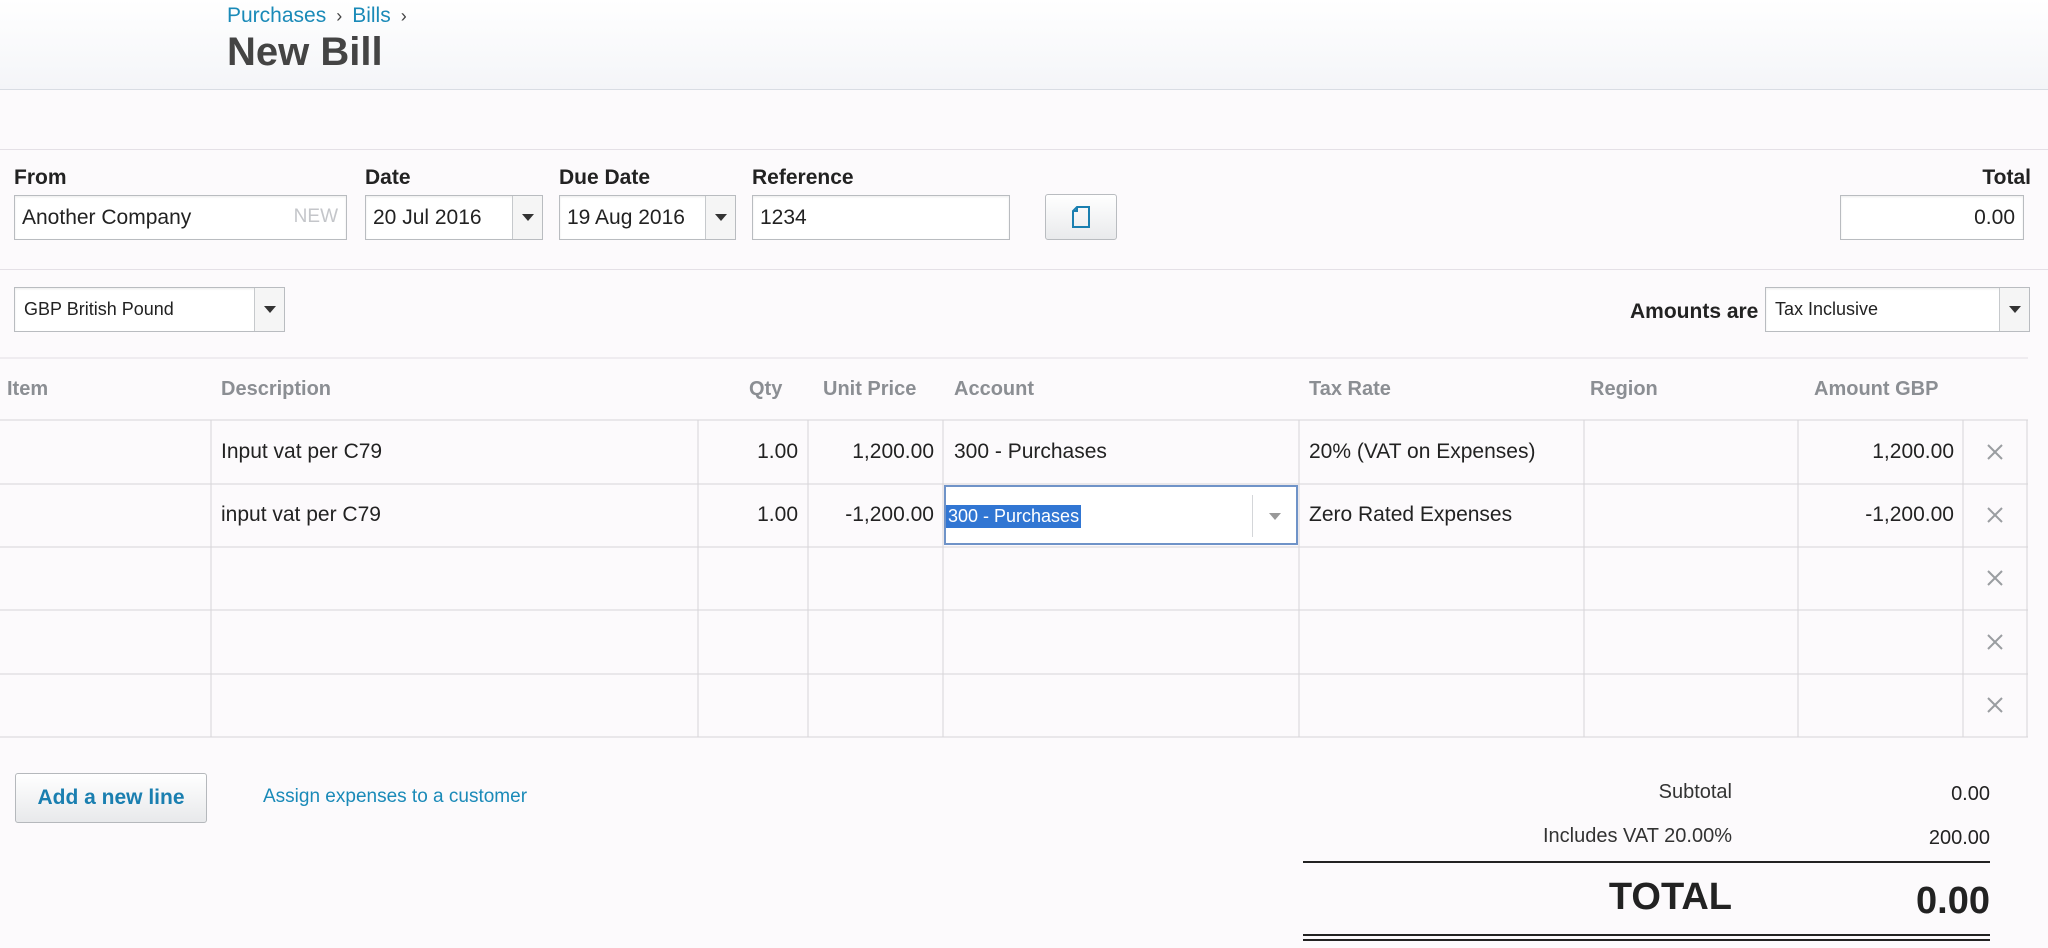  Describe the element at coordinates (1994, 217) in the screenshot. I see `total-value: 0.00` at that location.